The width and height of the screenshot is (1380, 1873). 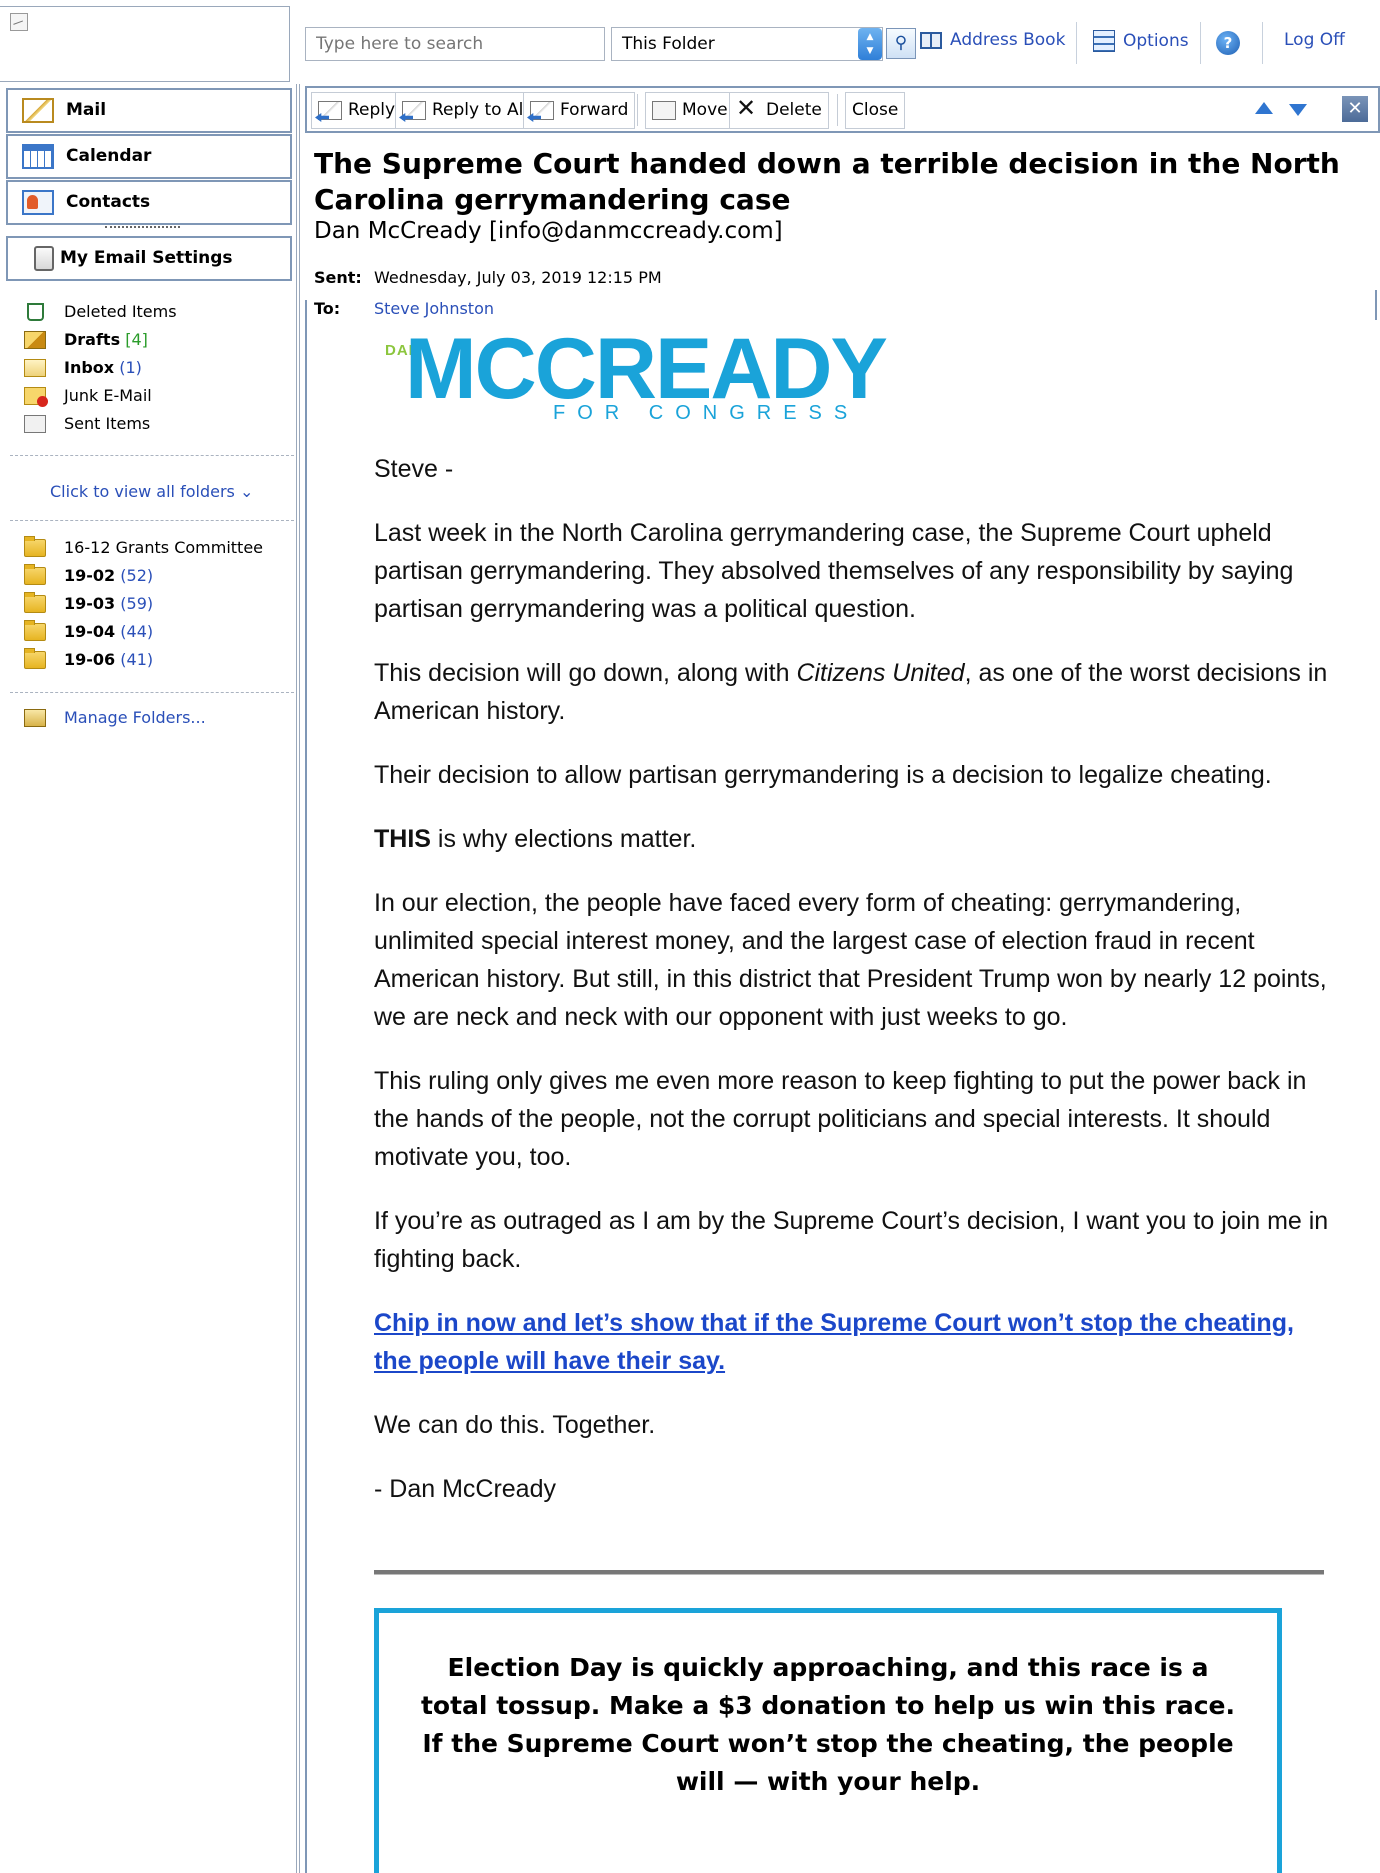 What do you see at coordinates (1104, 41) in the screenshot?
I see `options-icon` at bounding box center [1104, 41].